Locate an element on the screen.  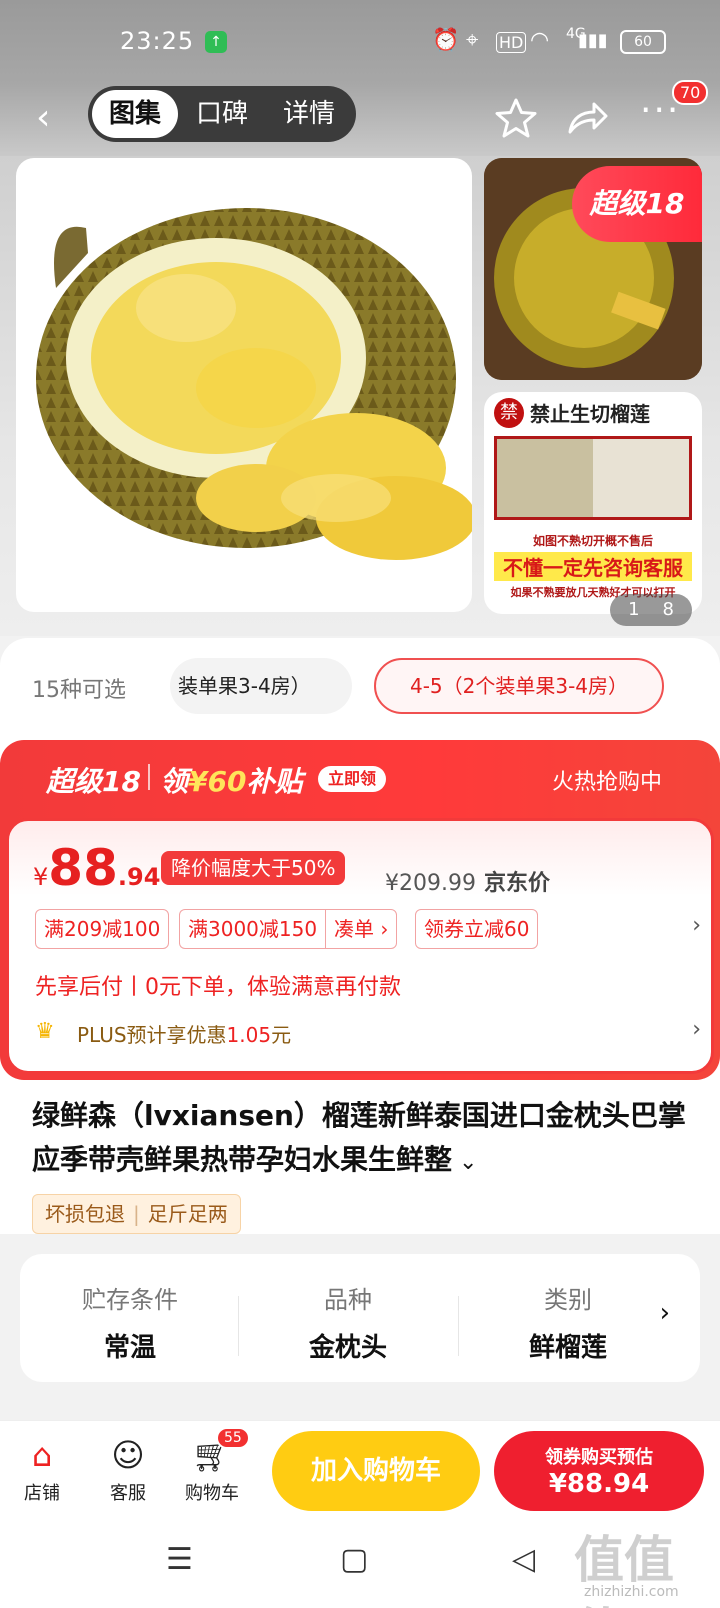
spec-item: 品种 金枕头 is located at coordinates (347, 1324).